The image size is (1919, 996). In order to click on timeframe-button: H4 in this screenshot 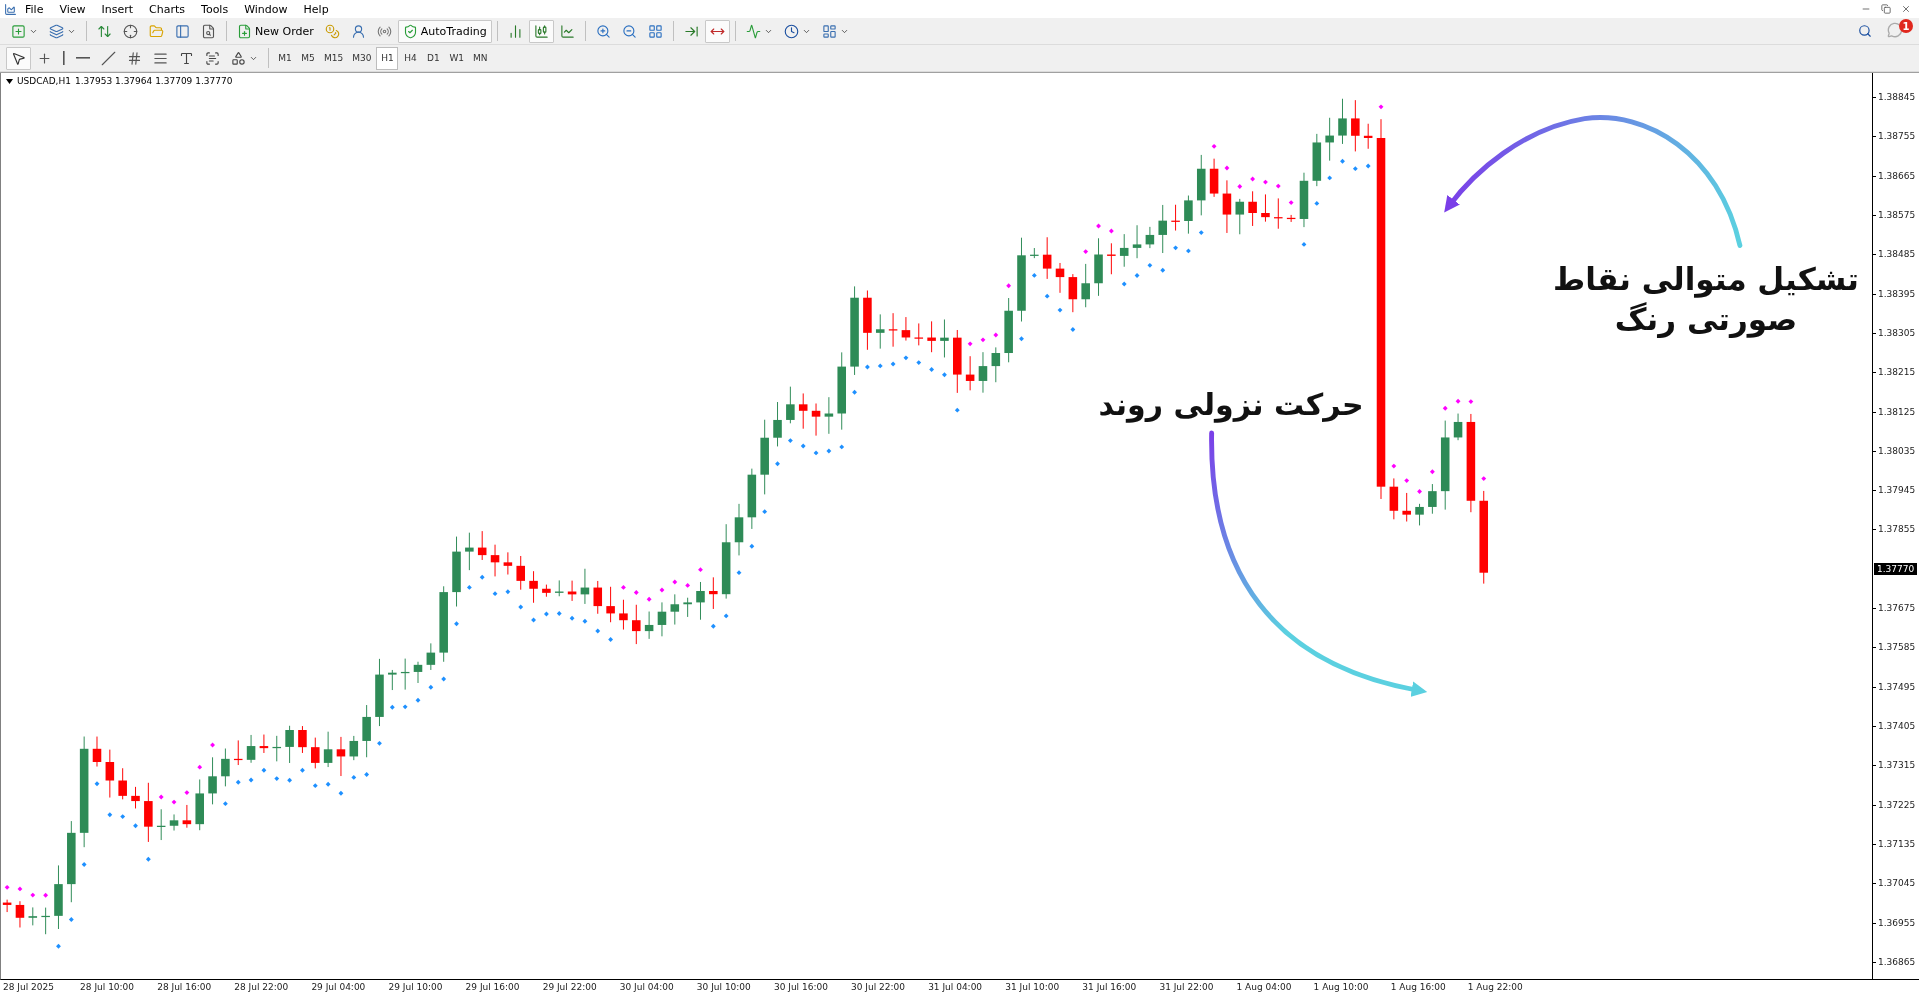, I will do `click(410, 58)`.